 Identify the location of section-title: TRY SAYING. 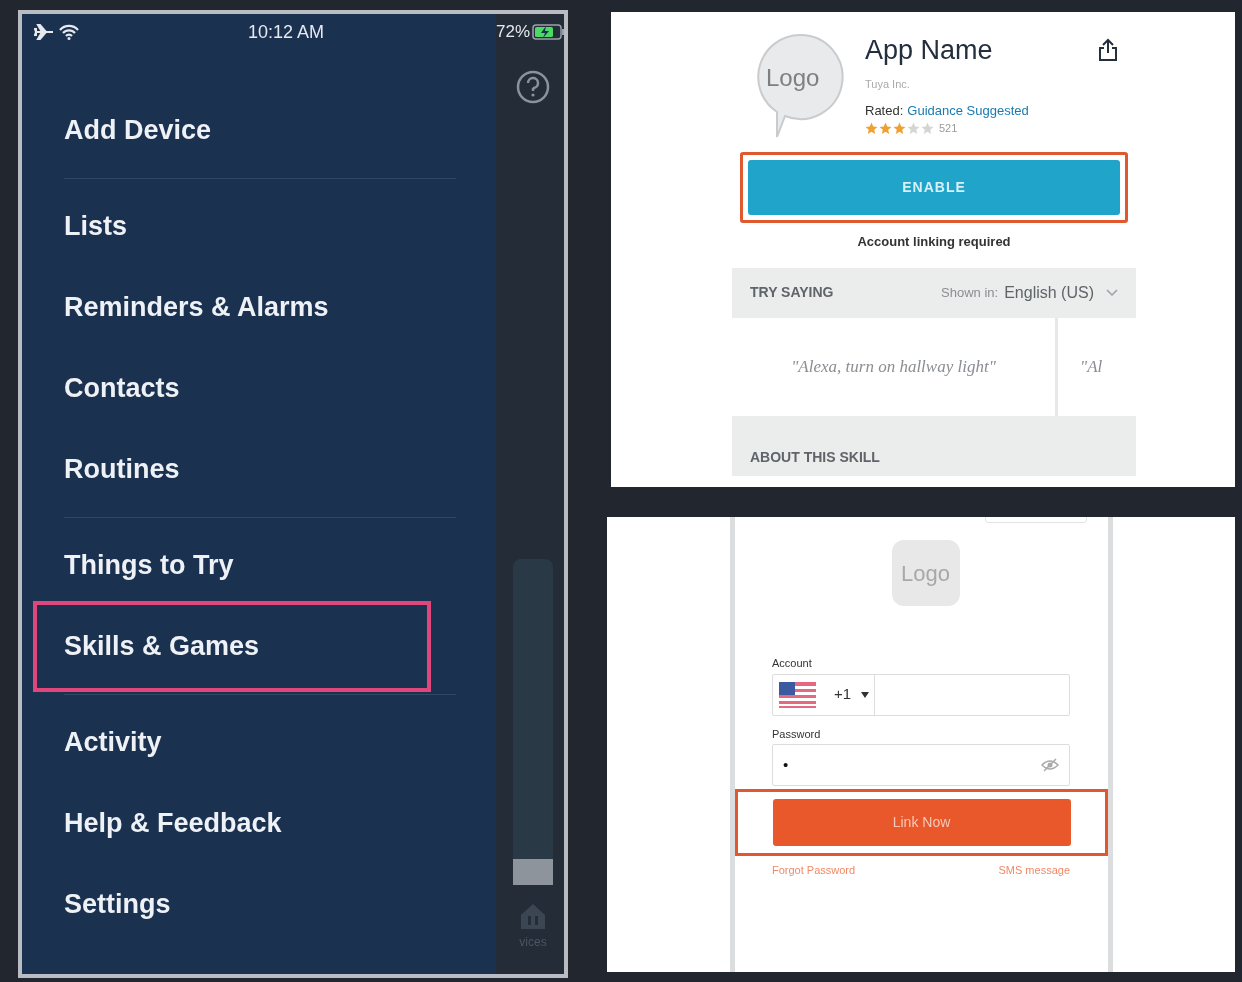
(792, 292).